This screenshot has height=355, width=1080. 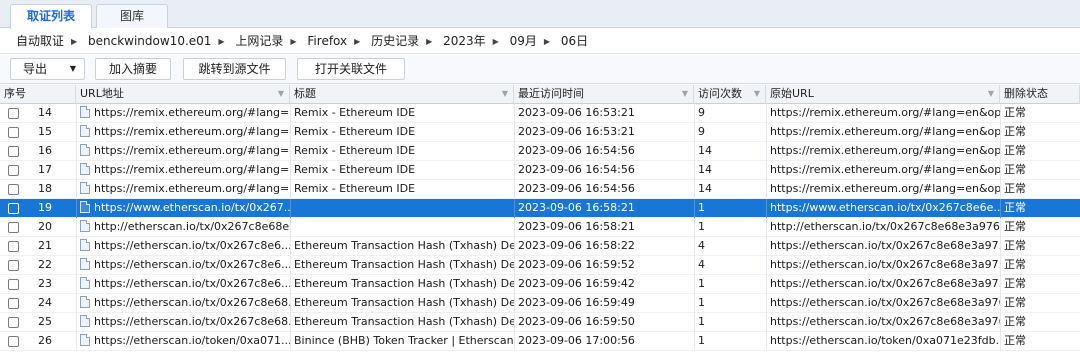 I want to click on row-index: 21, so click(x=45, y=245).